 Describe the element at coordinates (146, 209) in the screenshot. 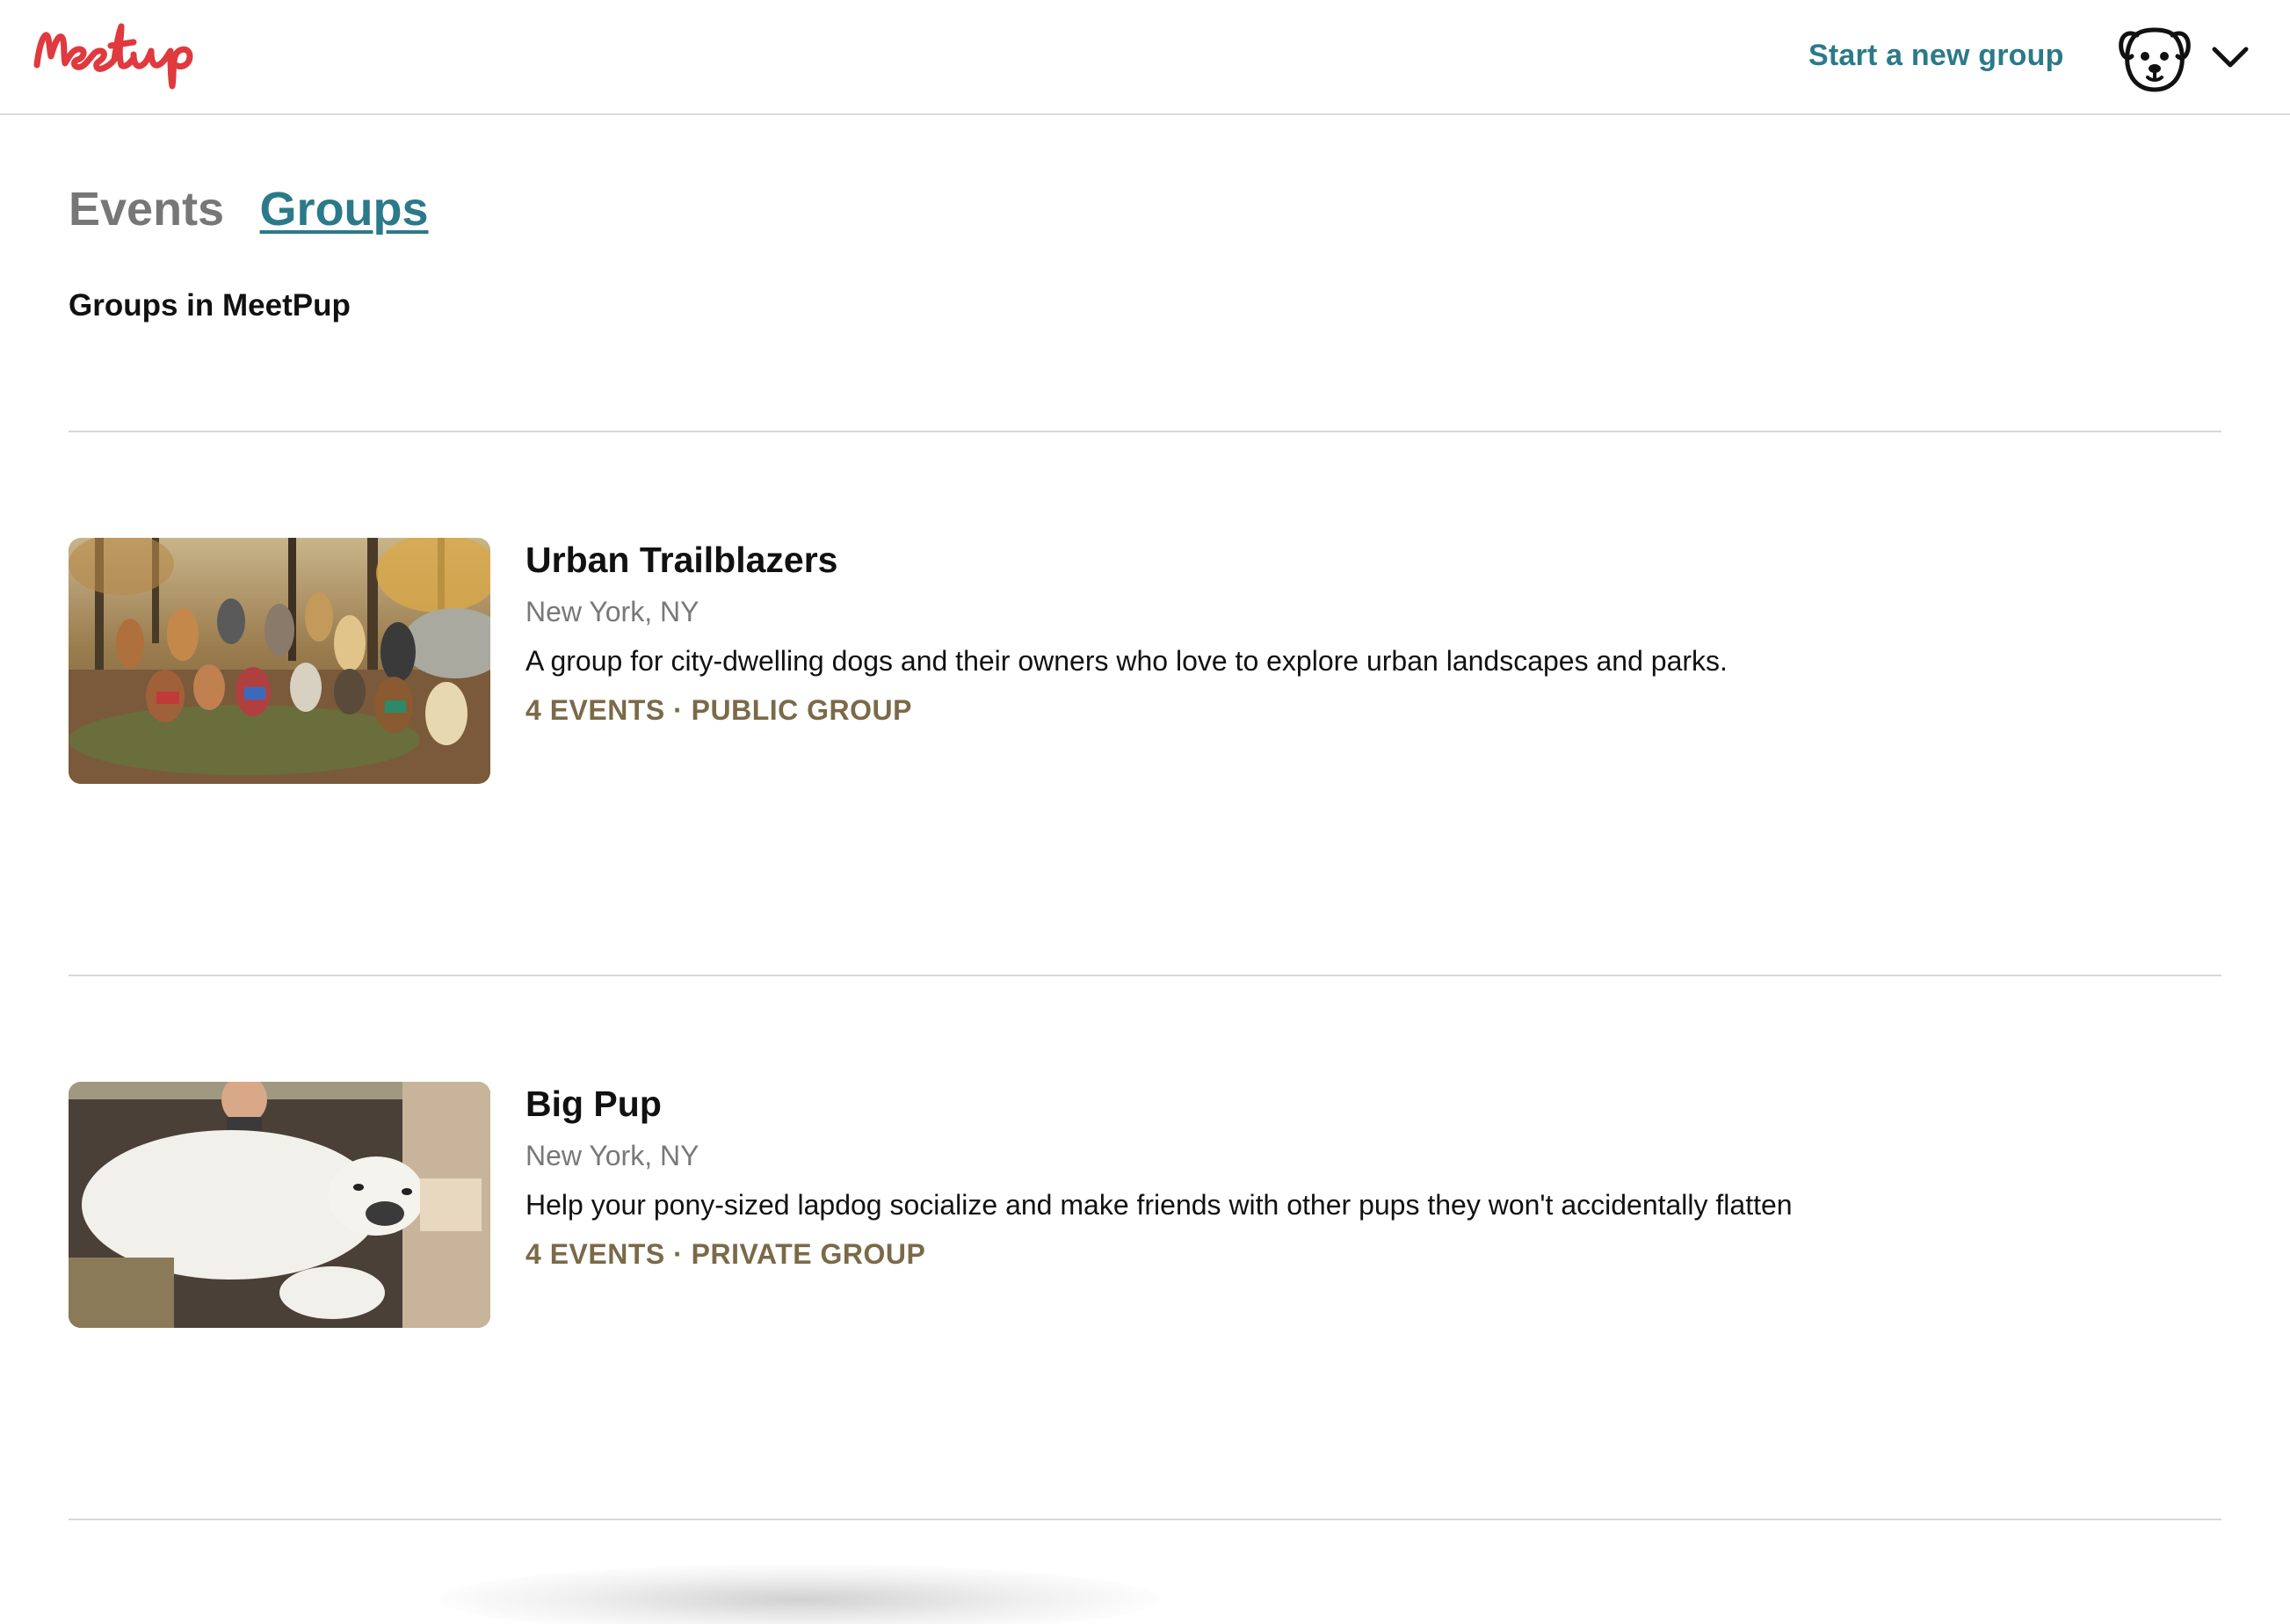

I see `tab-events: Events` at that location.